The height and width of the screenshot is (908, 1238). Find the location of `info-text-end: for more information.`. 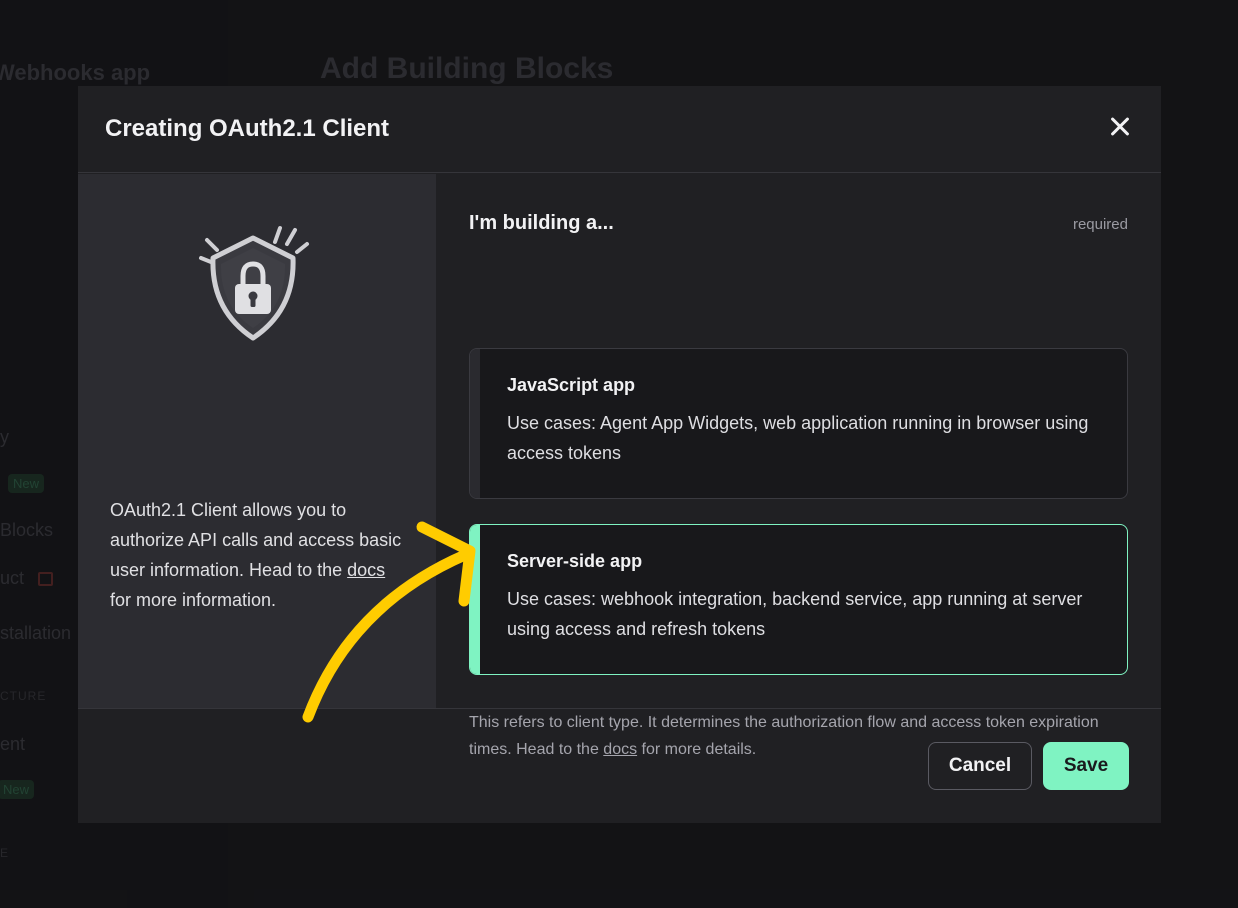

info-text-end: for more information. is located at coordinates (193, 600).